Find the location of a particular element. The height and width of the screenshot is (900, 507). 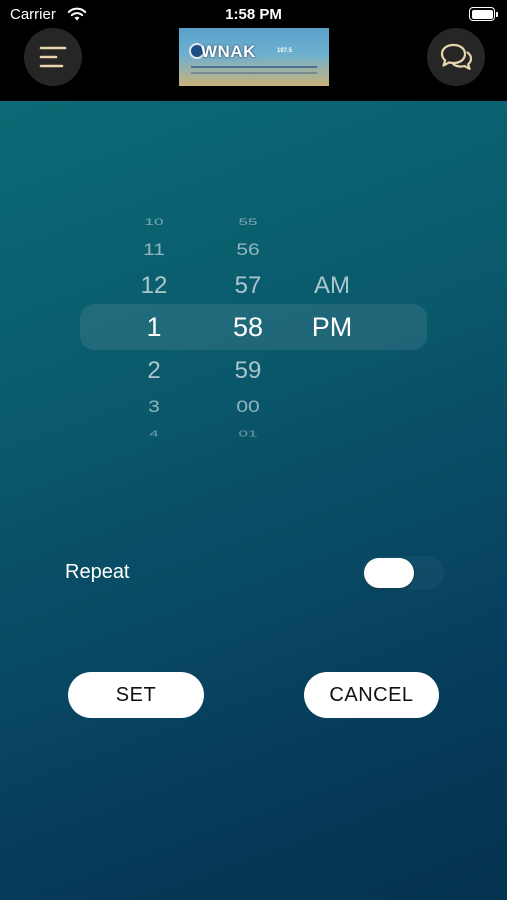

logo-frequency: 107.5 is located at coordinates (285, 51).